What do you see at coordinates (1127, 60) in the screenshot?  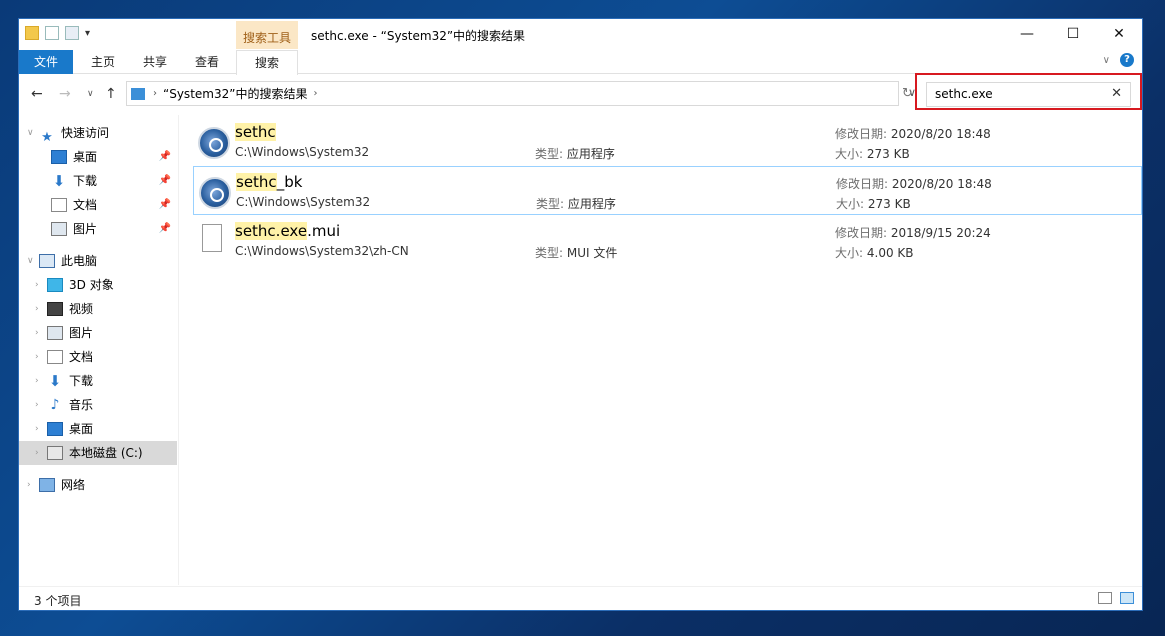 I see `help-icon: ?` at bounding box center [1127, 60].